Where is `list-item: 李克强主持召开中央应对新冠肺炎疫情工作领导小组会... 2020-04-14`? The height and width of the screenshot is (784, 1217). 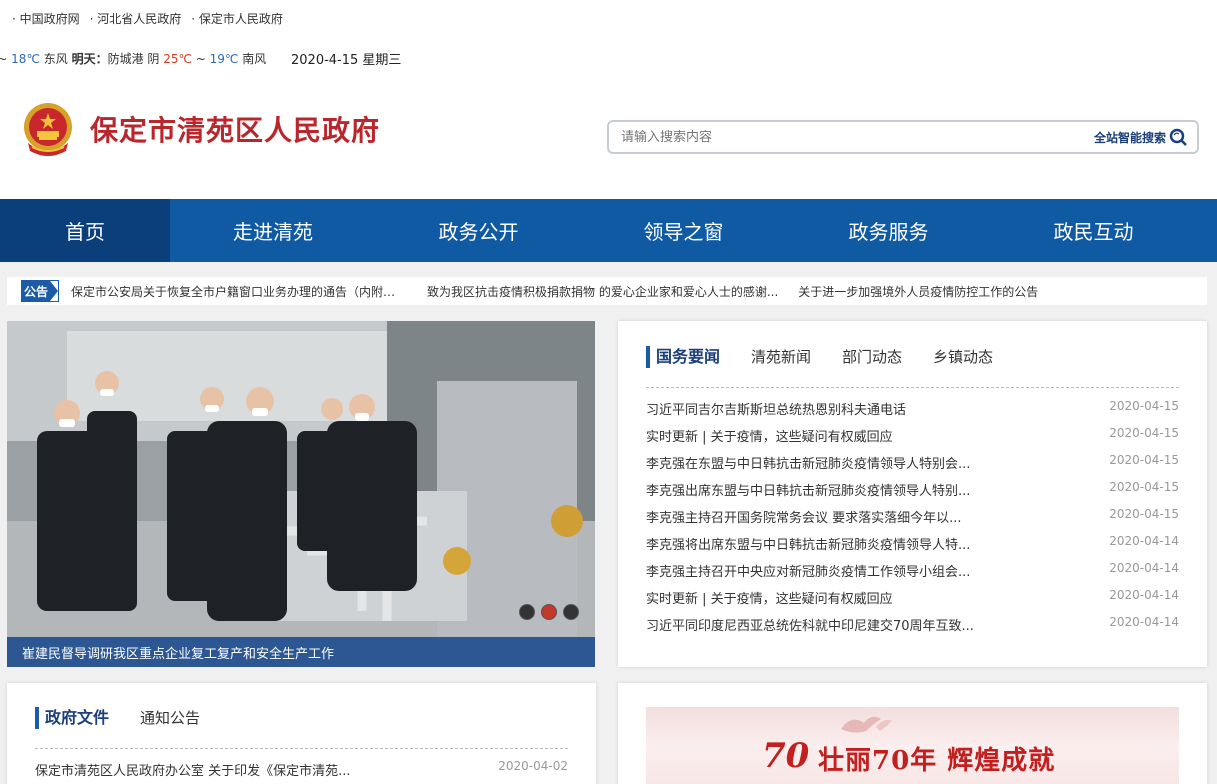
list-item: 李克强主持召开中央应对新冠肺炎疫情工作领导小组会... 2020-04-14 is located at coordinates (912, 570).